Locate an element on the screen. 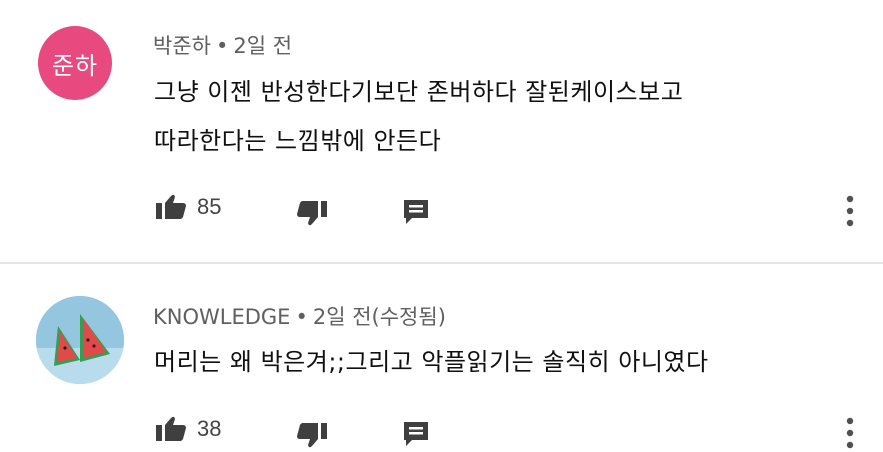  comment-meta: KNOWLEDGE • 2일 전(수정됨) is located at coordinates (299, 316).